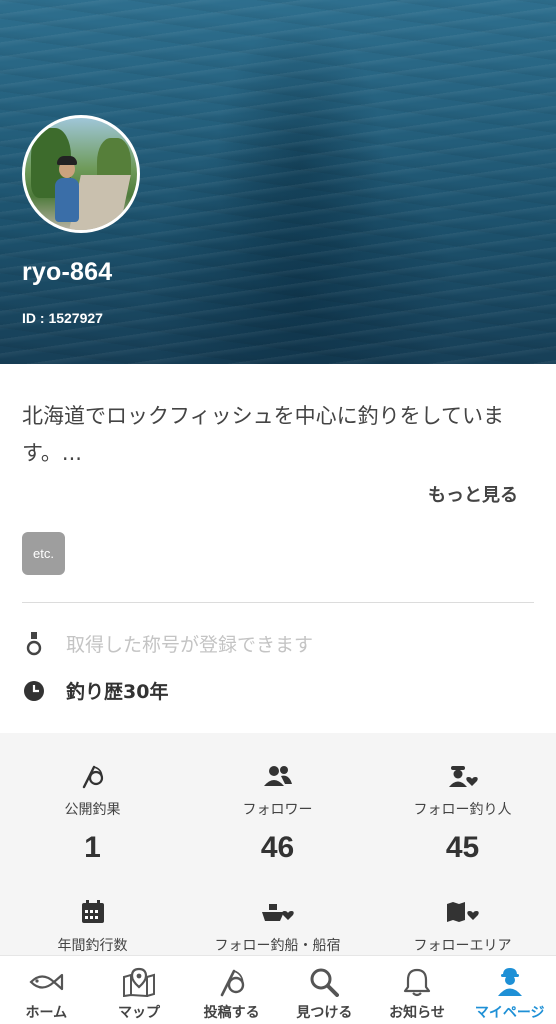 The image size is (556, 1024). What do you see at coordinates (324, 982) in the screenshot?
I see `search-icon` at bounding box center [324, 982].